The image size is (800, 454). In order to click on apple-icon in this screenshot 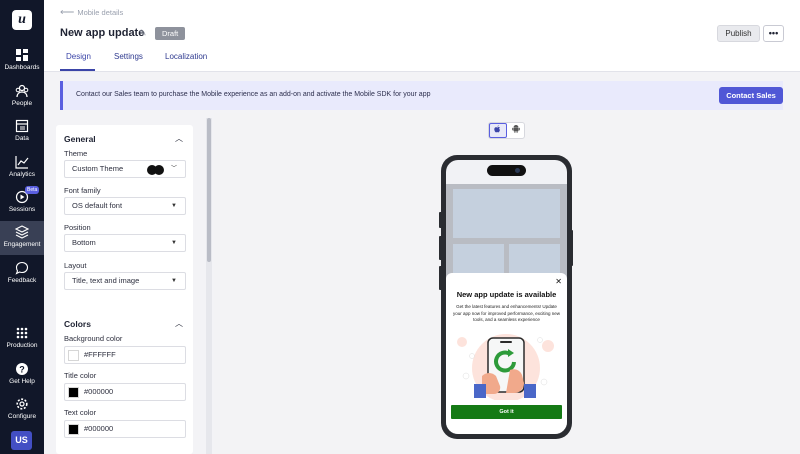, I will do `click(497, 129)`.